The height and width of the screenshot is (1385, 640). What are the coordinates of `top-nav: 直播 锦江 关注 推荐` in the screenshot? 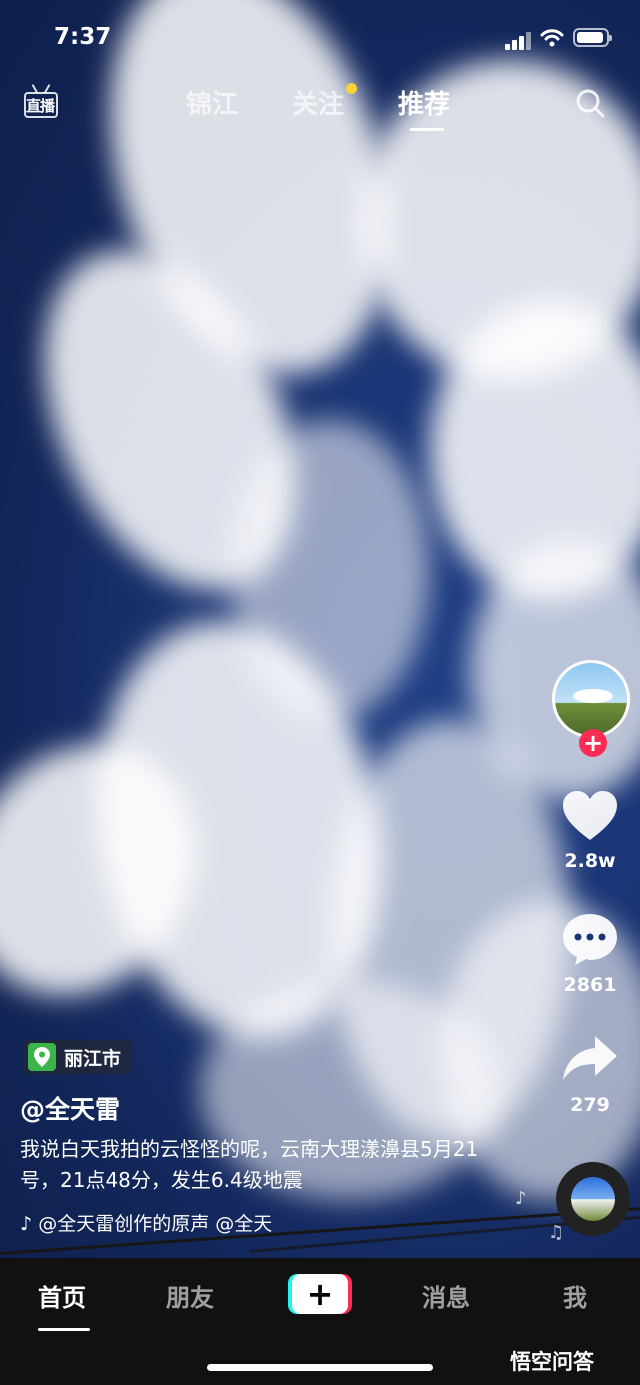 It's located at (320, 105).